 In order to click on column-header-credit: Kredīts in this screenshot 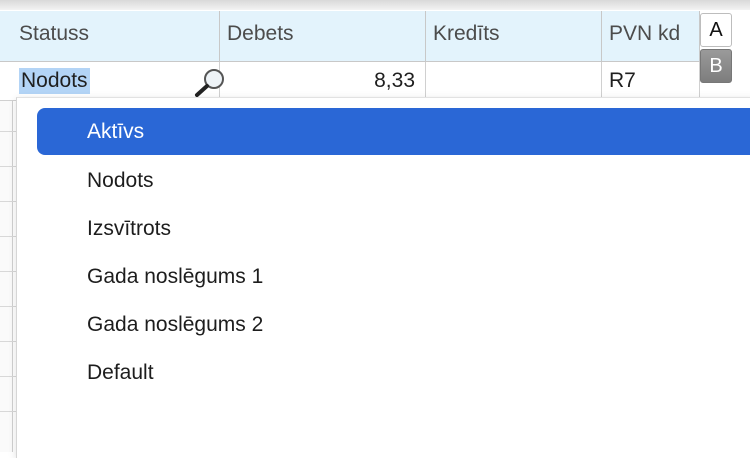, I will do `click(514, 36)`.